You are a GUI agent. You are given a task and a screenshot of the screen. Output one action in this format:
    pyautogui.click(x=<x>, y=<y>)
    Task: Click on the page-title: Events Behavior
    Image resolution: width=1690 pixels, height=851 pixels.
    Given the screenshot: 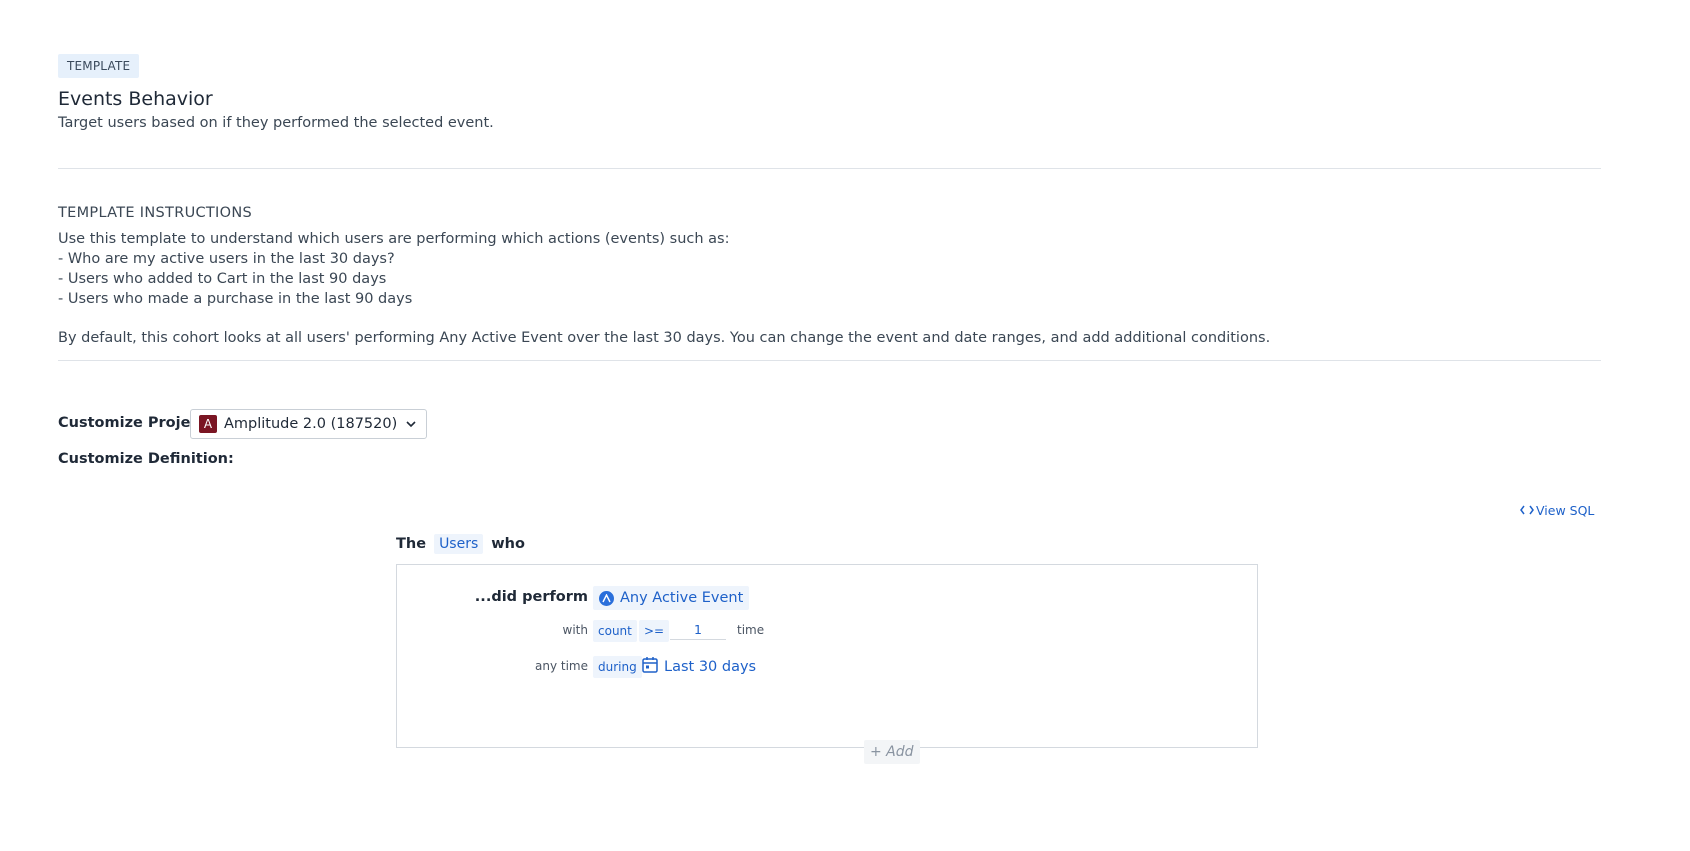 What is the action you would take?
    pyautogui.click(x=135, y=99)
    